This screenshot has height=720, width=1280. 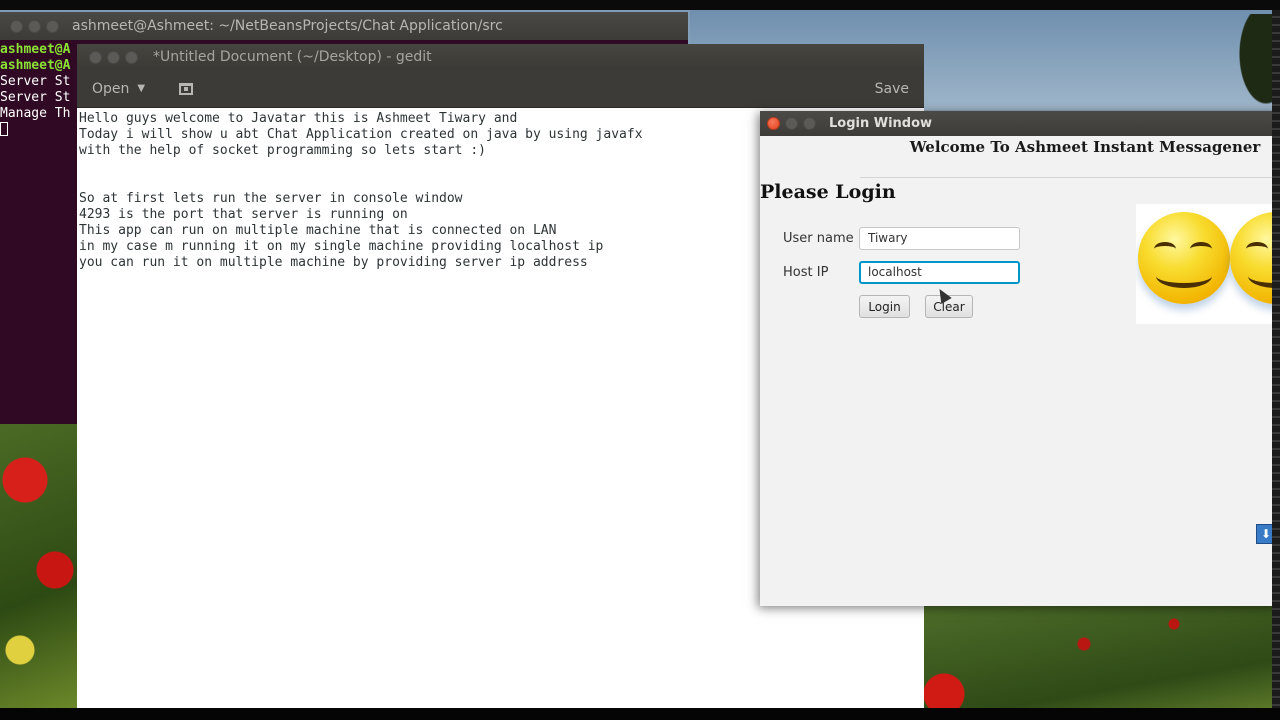 I want to click on save-button: Save, so click(x=892, y=89).